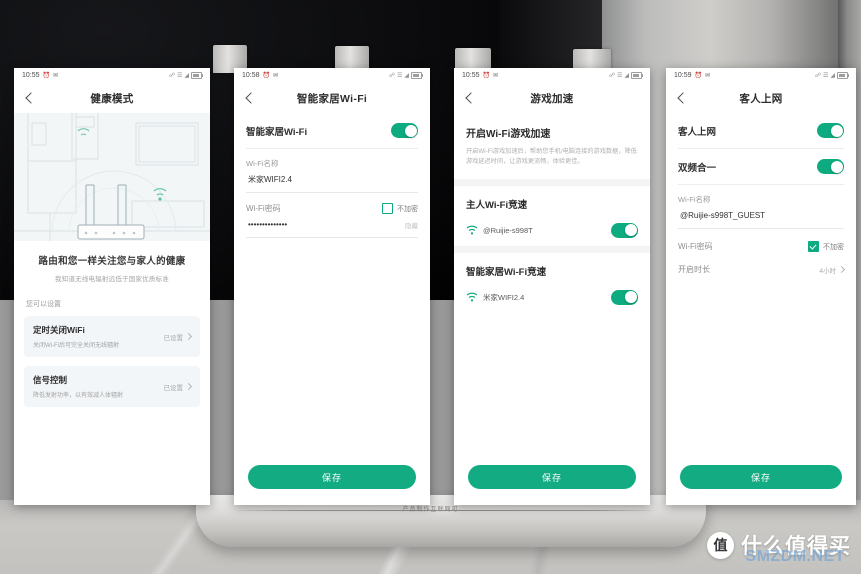 The image size is (861, 574). Describe the element at coordinates (277, 132) in the screenshot. I see `toggle-label: 智能家居Wi-Fi` at that location.